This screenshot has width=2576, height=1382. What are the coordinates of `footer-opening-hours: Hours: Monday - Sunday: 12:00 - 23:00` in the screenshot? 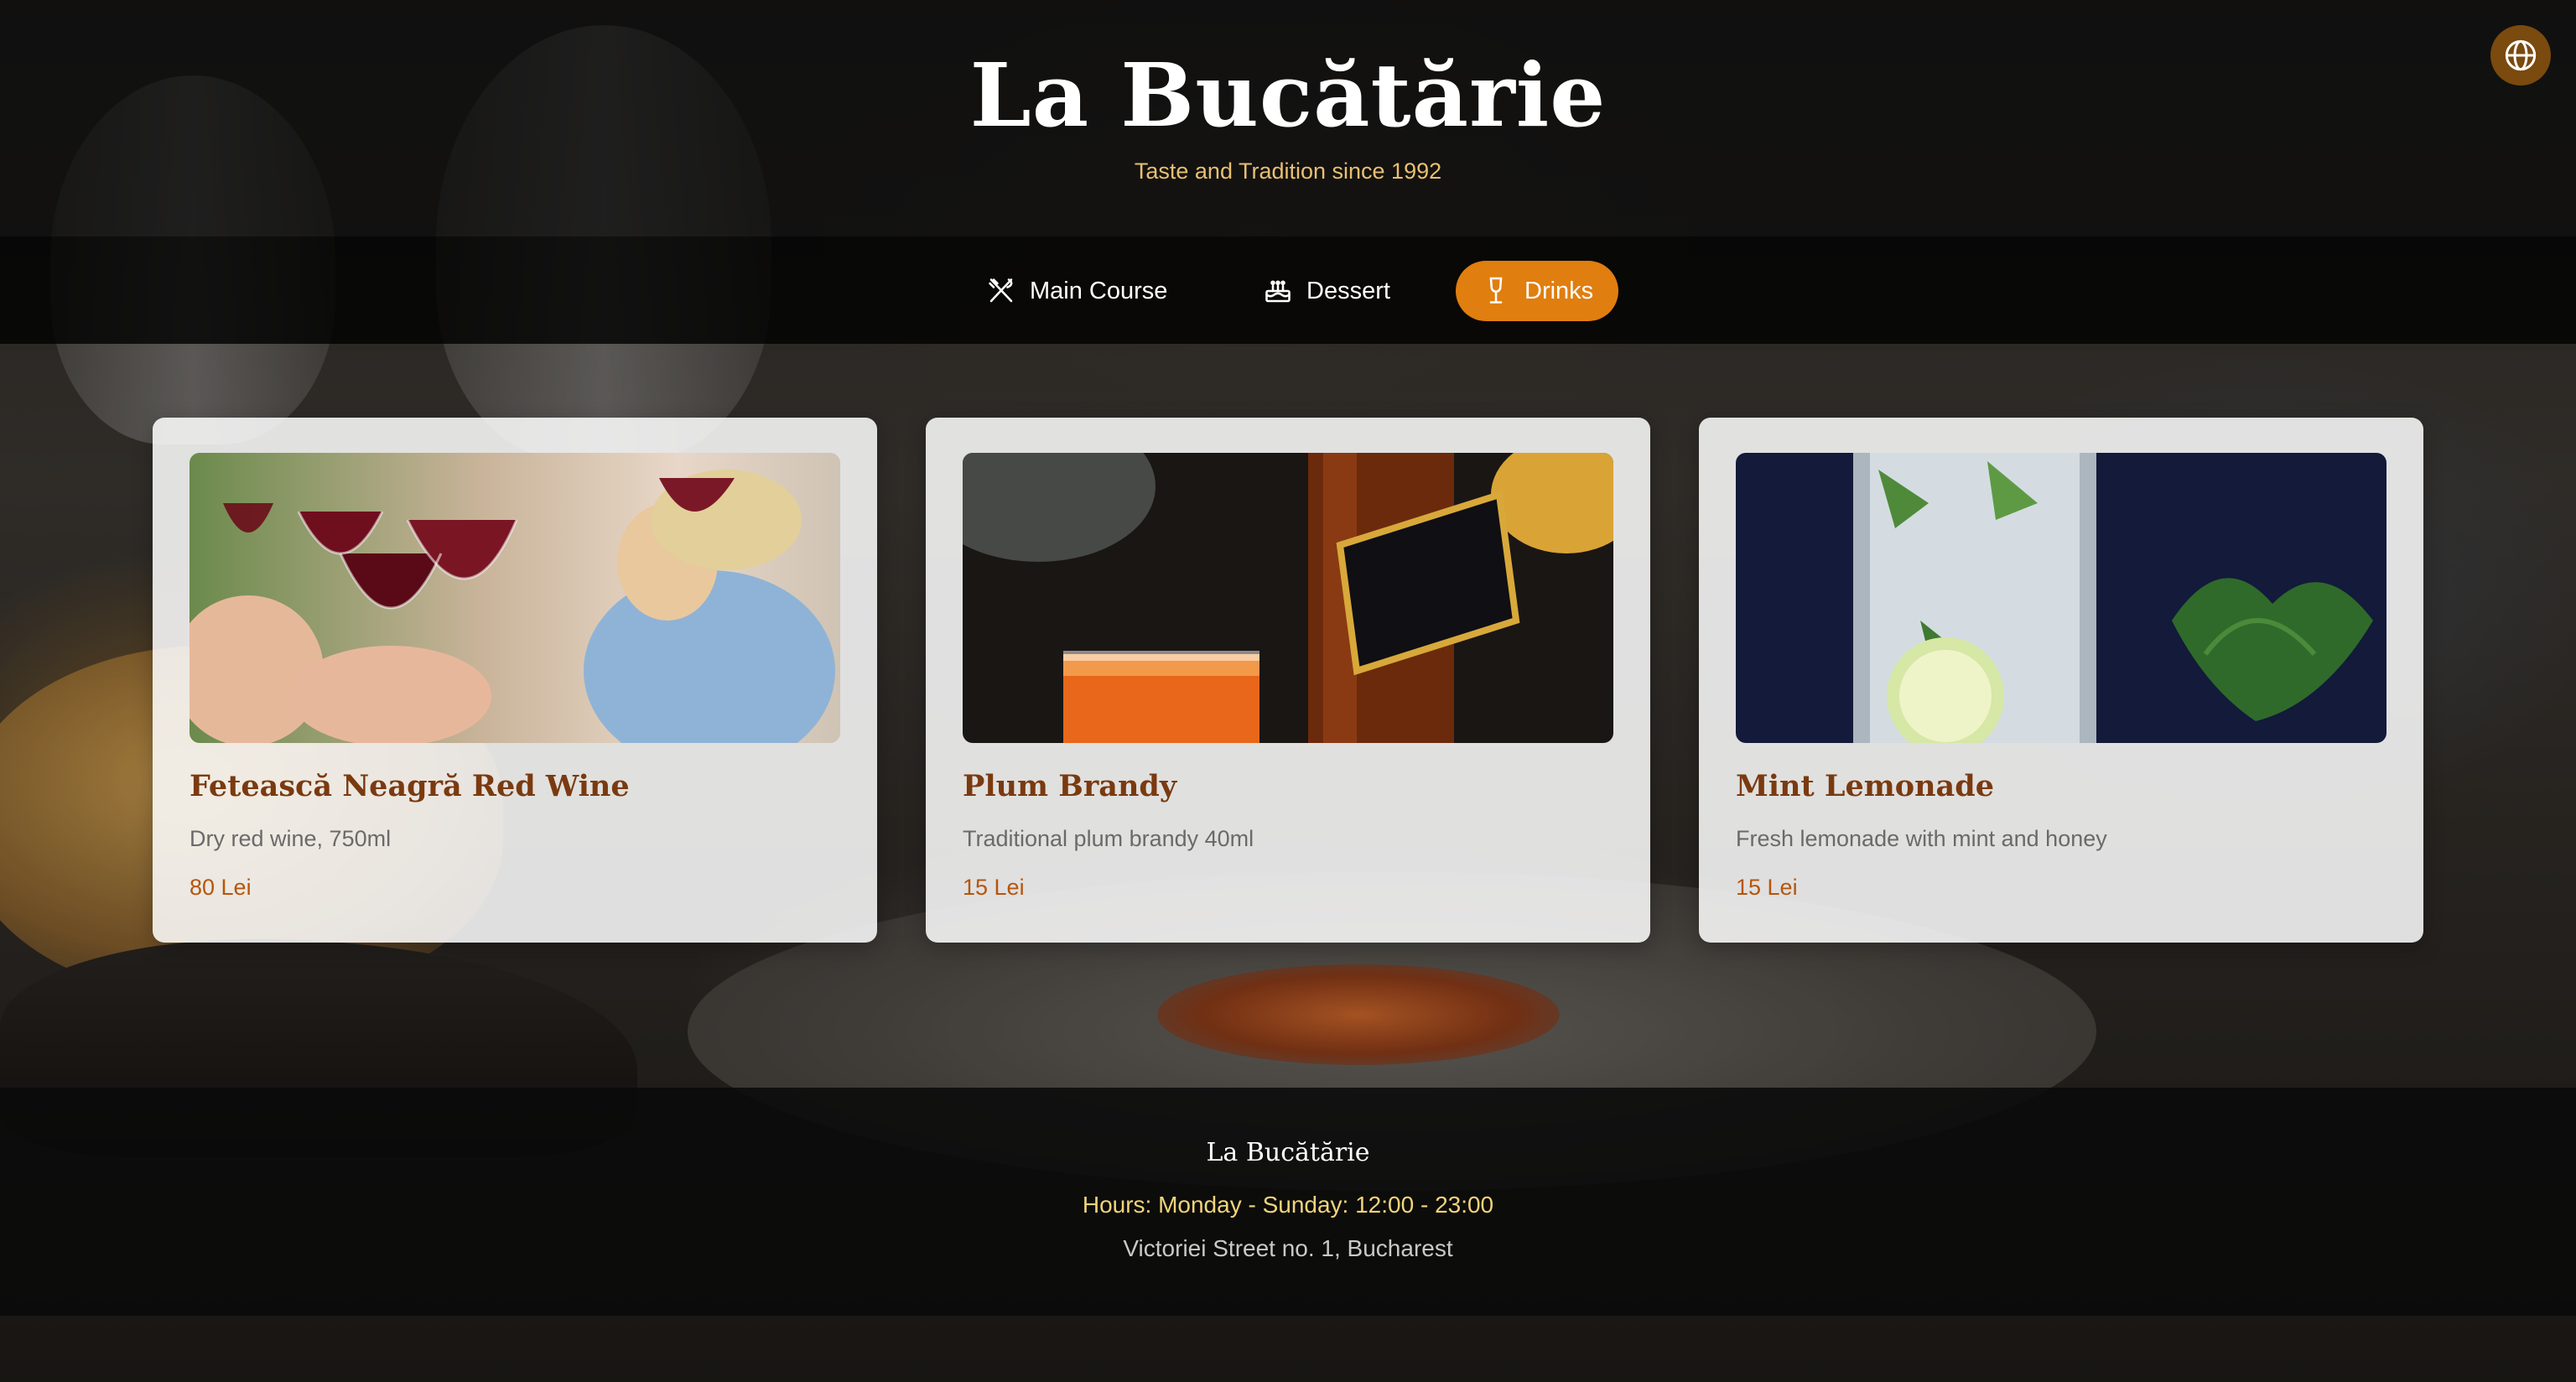 It's located at (1288, 1205).